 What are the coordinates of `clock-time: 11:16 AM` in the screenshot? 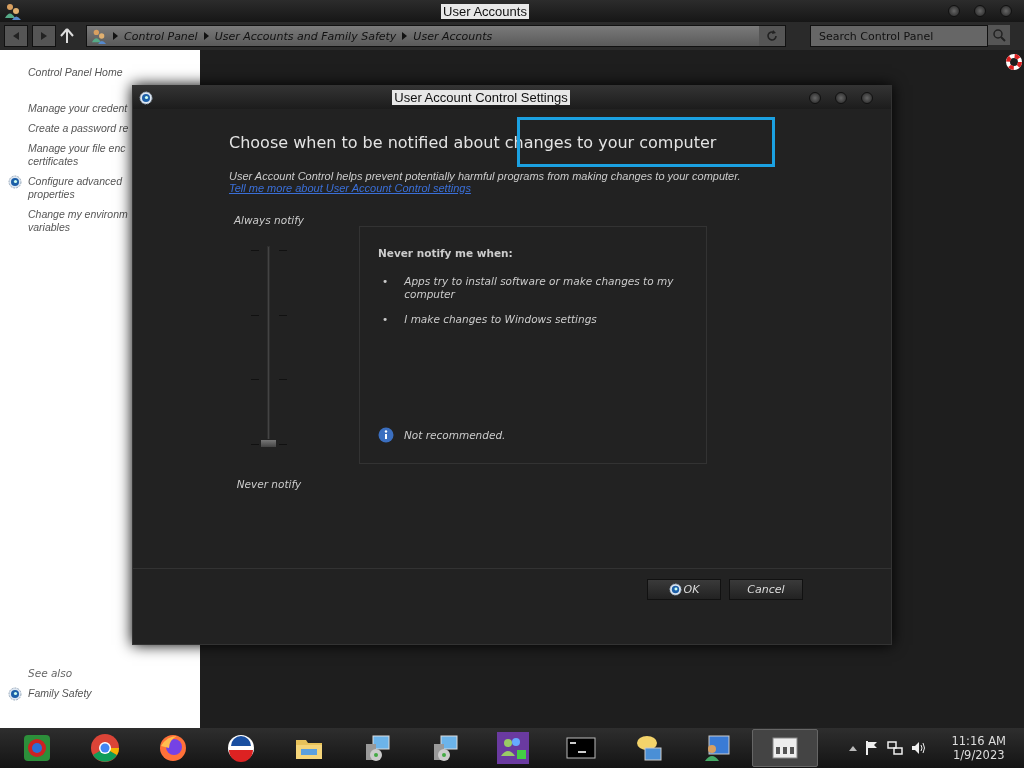 It's located at (978, 741).